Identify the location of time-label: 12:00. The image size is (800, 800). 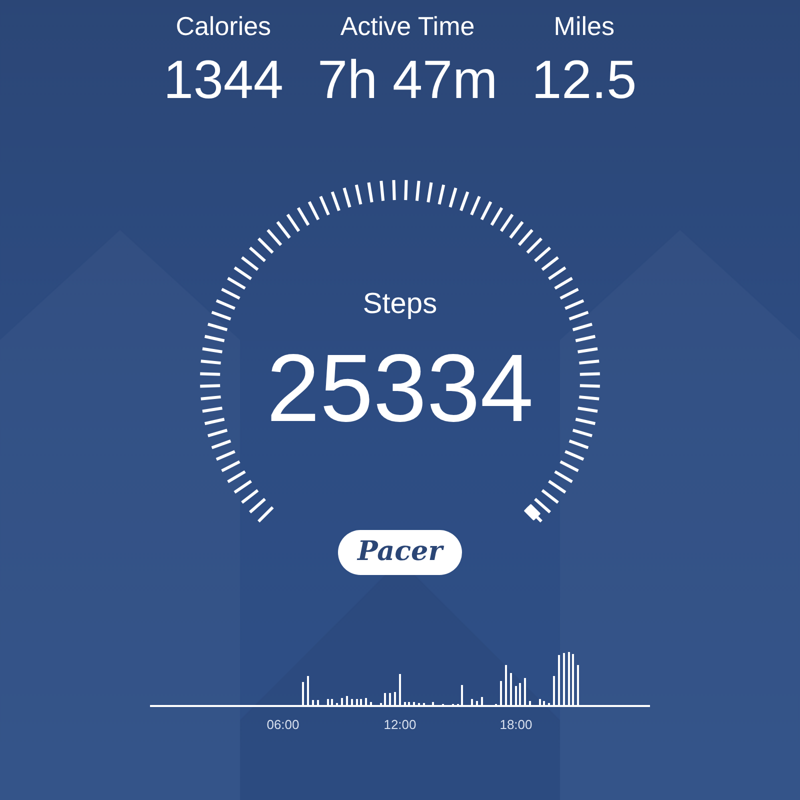
(400, 724).